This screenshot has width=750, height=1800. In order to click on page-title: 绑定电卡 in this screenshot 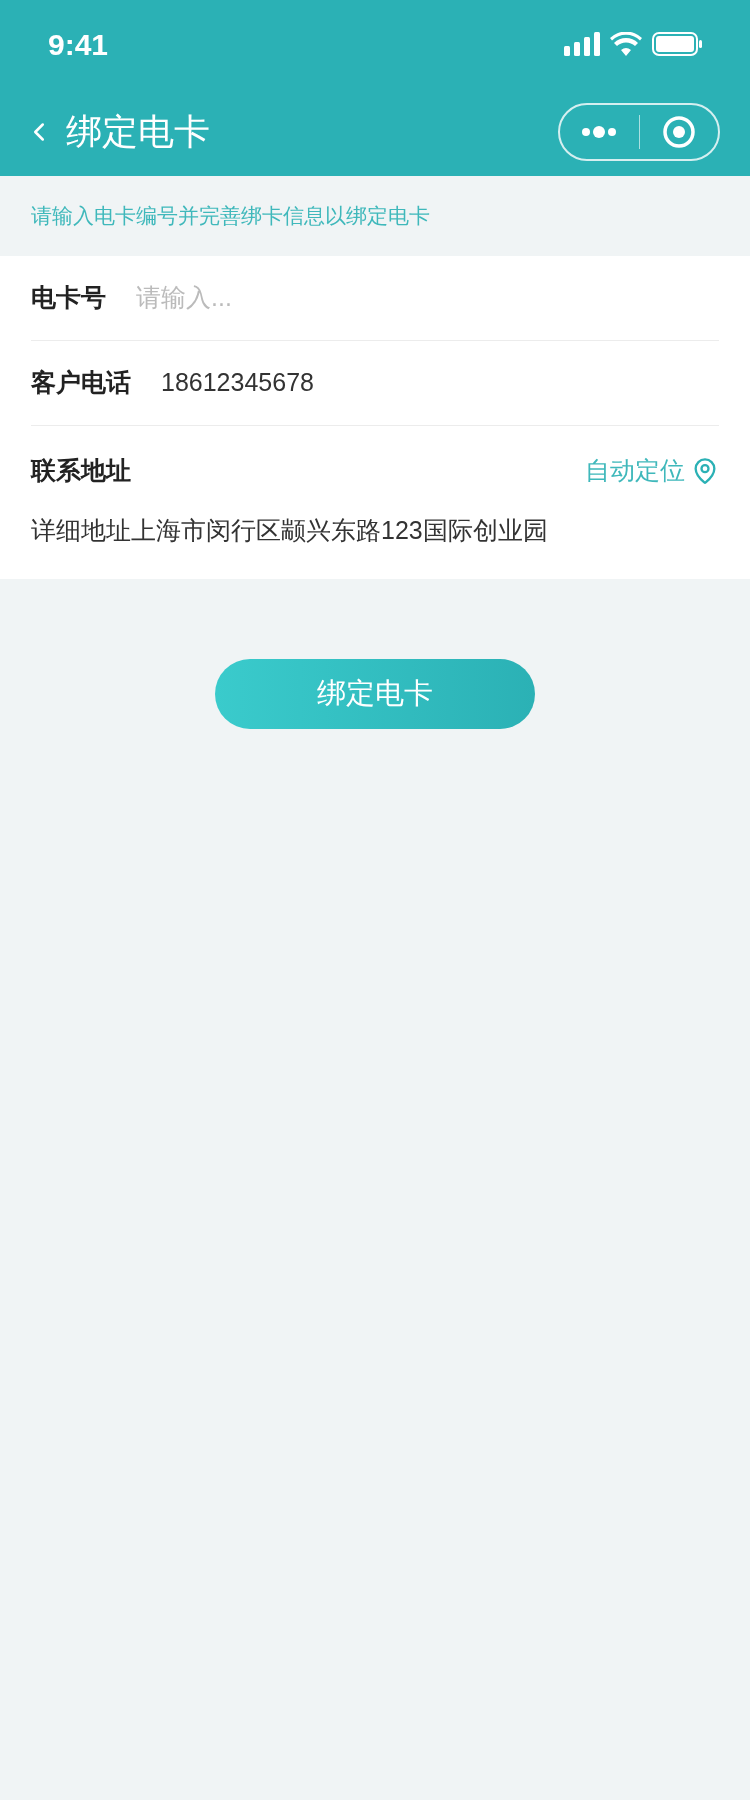, I will do `click(138, 132)`.